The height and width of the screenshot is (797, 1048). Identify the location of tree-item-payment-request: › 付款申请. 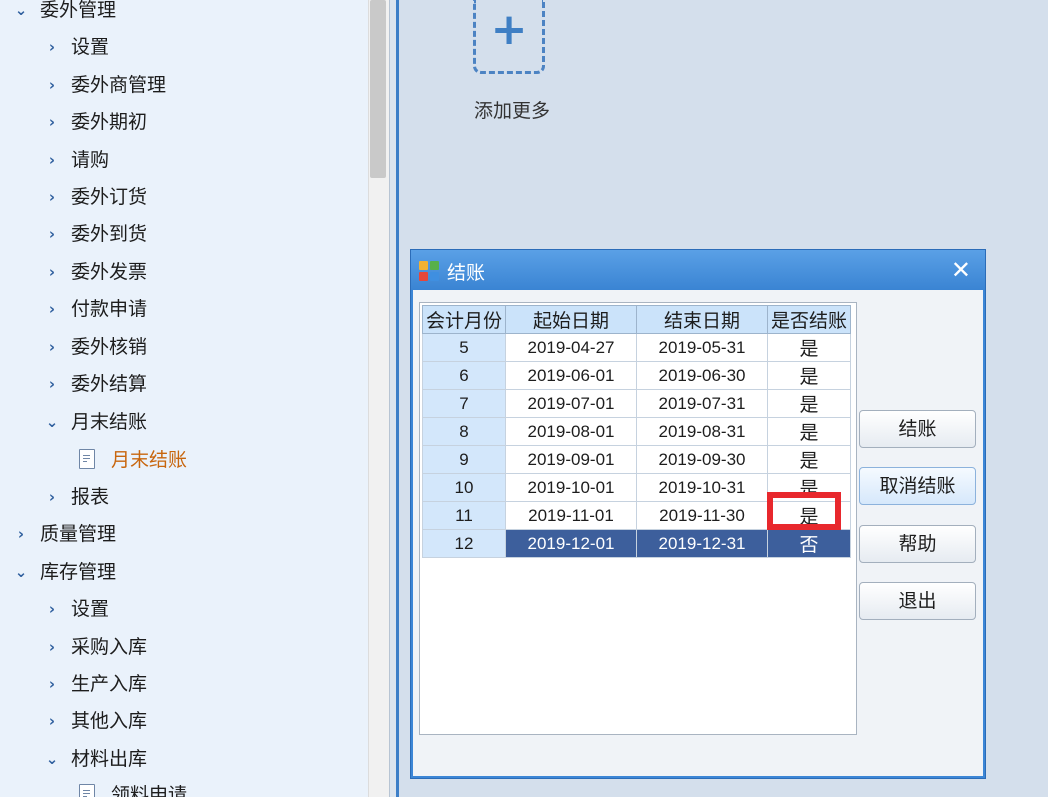
(180, 309).